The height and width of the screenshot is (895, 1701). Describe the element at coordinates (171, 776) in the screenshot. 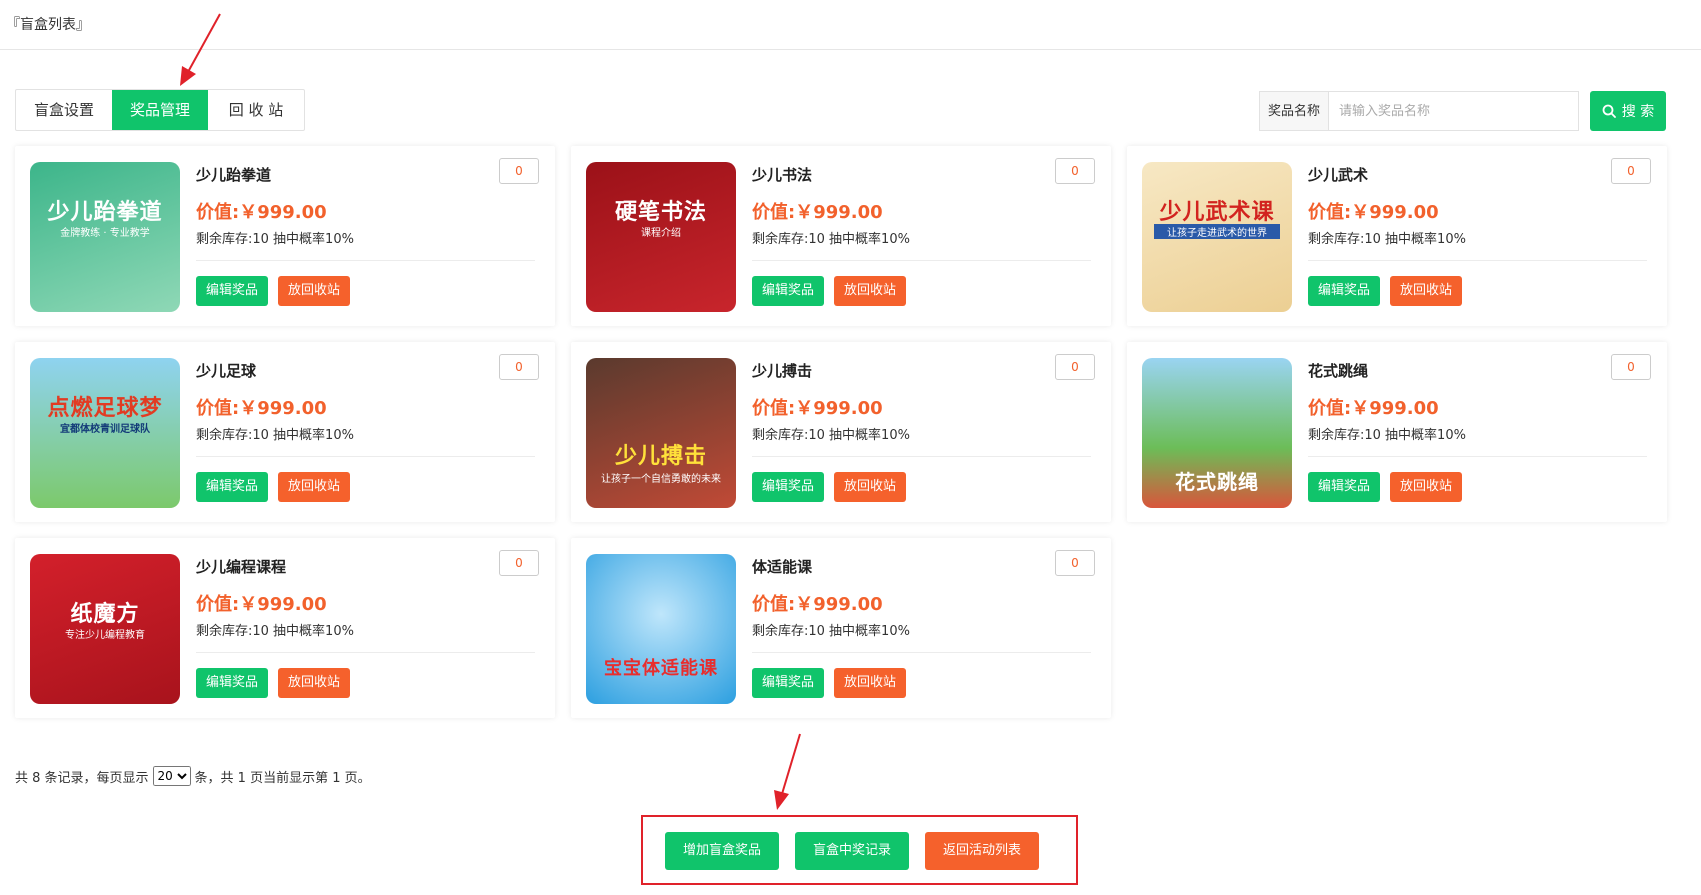

I see `page-size-select: 20` at that location.